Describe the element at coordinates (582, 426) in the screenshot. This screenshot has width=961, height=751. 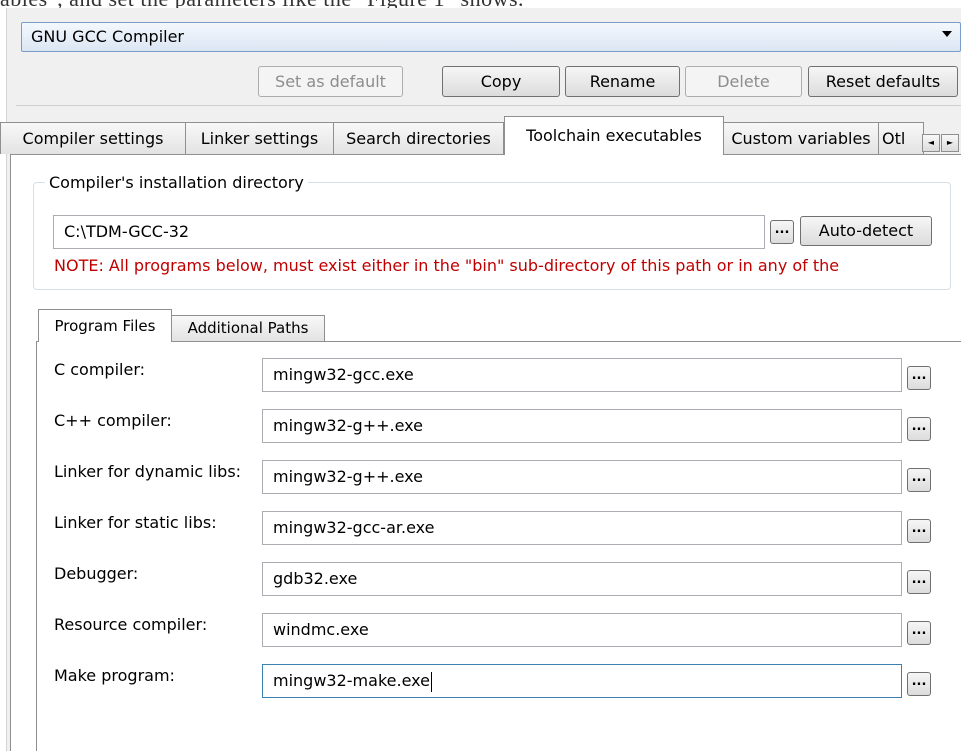
I see `cpp-compiler-input: mingw32-g++.exe` at that location.